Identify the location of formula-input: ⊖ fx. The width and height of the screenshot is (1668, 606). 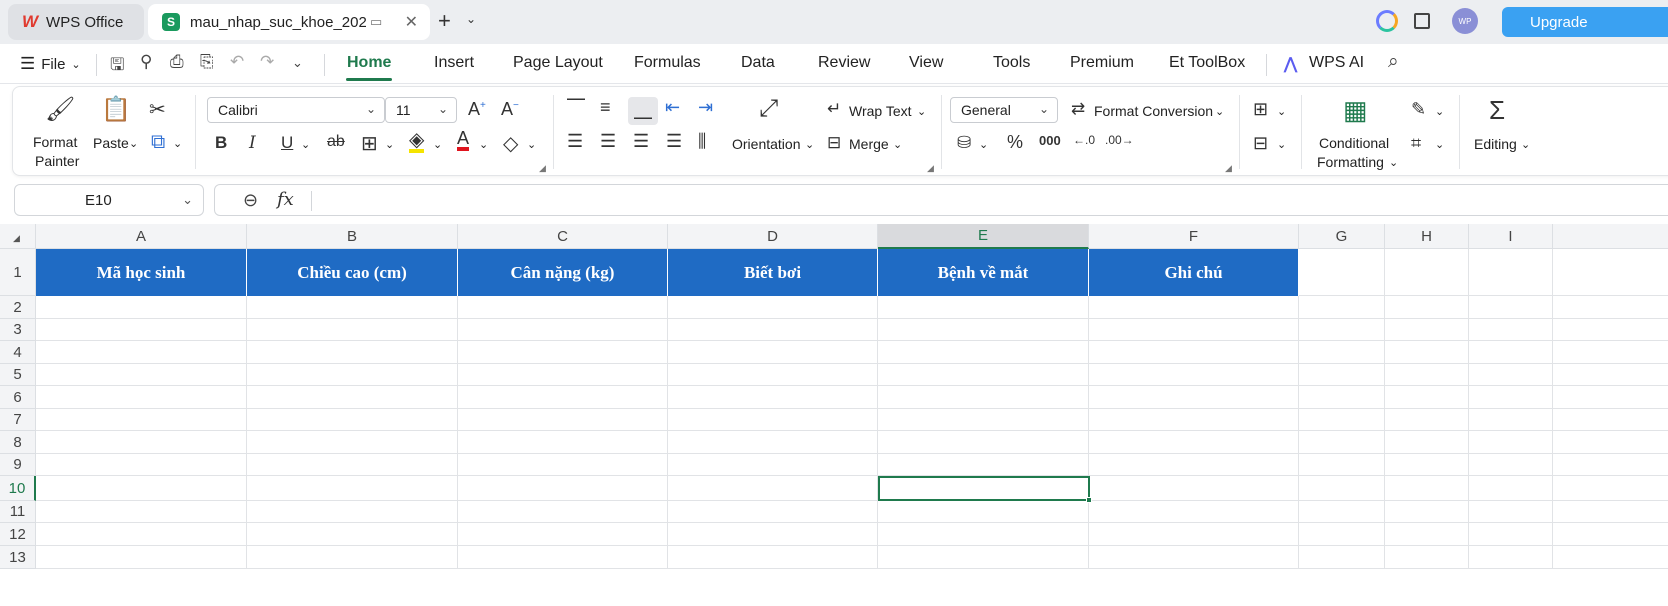
(941, 200).